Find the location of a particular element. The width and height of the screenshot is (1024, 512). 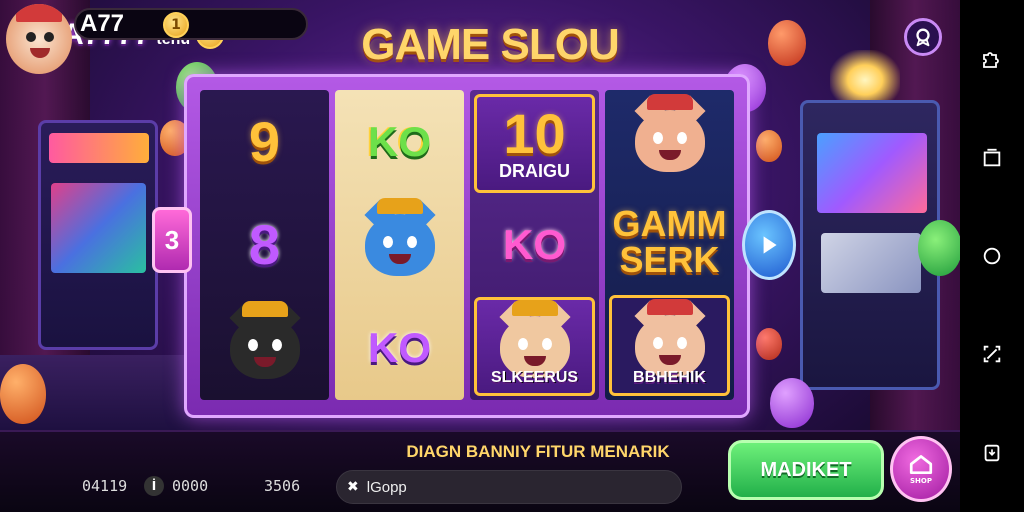

screenshot-icon is located at coordinates (992, 354).